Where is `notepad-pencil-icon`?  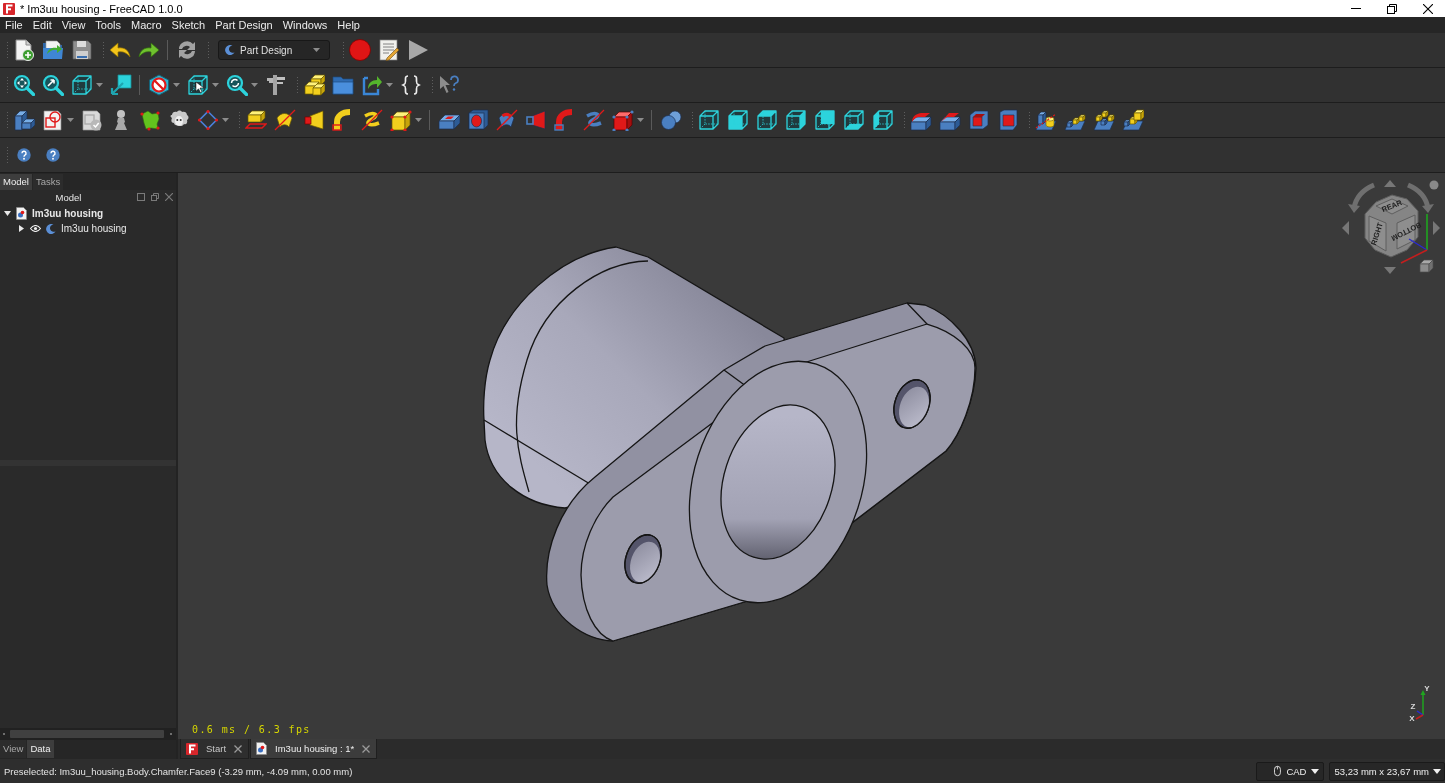 notepad-pencil-icon is located at coordinates (388, 50).